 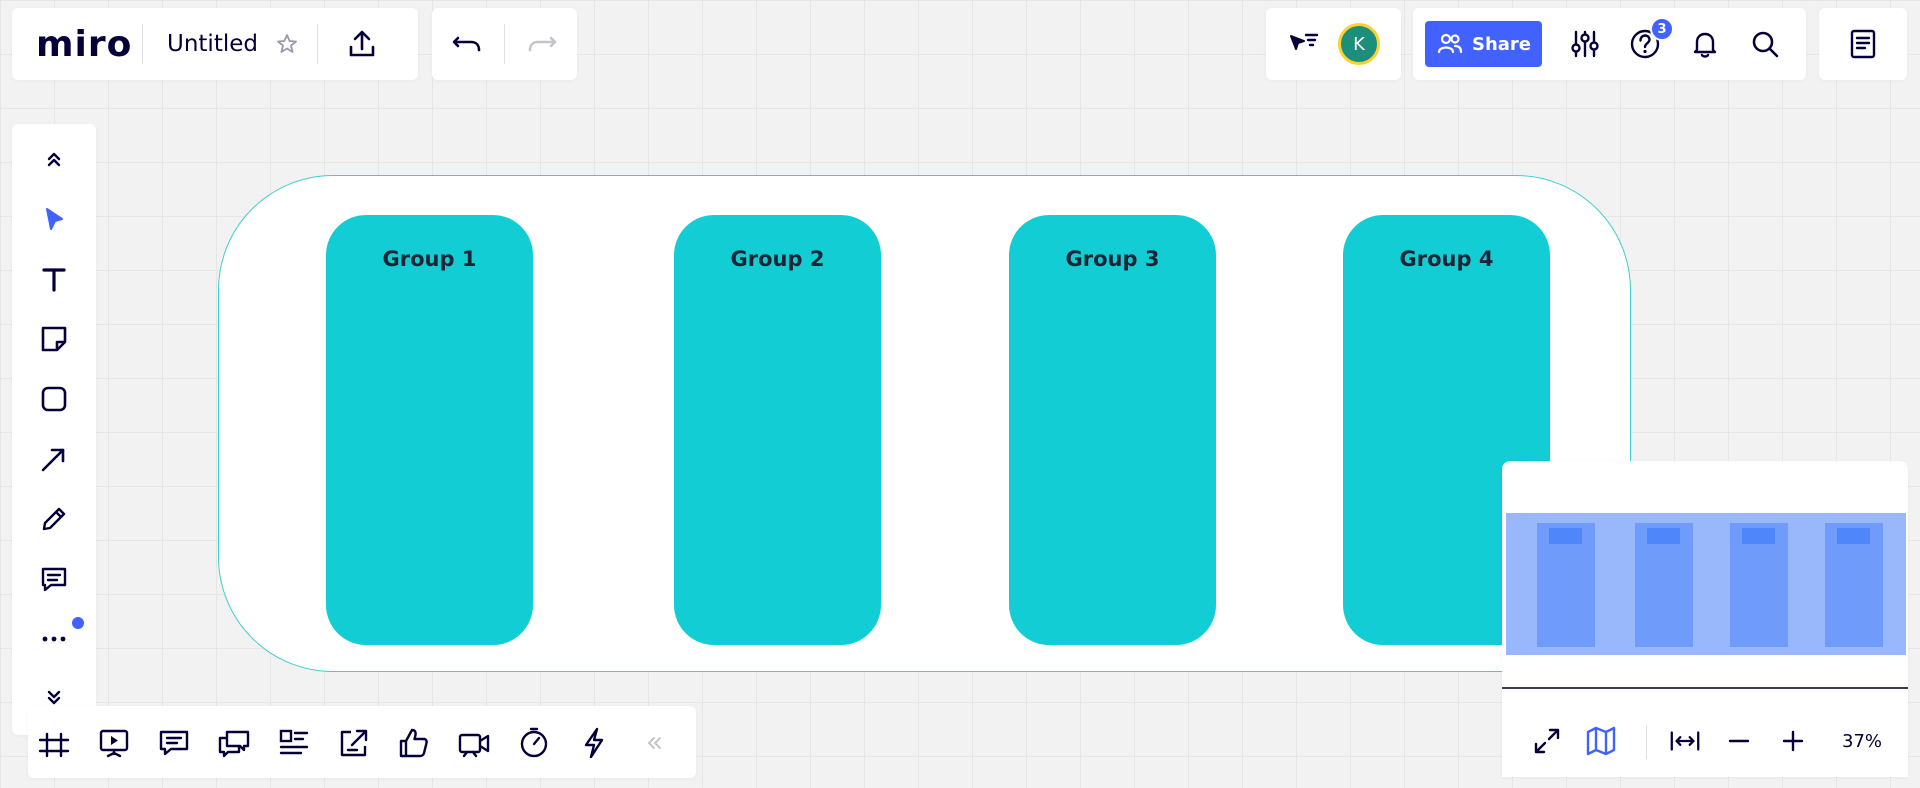 I want to click on sticky-note-icon, so click(x=54, y=339).